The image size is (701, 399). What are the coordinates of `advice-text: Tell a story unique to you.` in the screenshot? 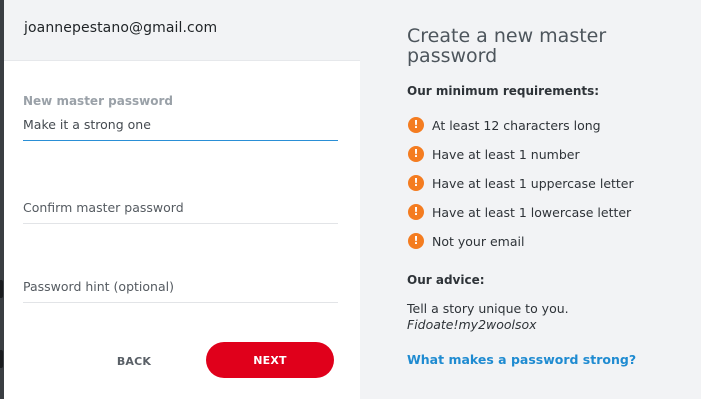 It's located at (488, 308).